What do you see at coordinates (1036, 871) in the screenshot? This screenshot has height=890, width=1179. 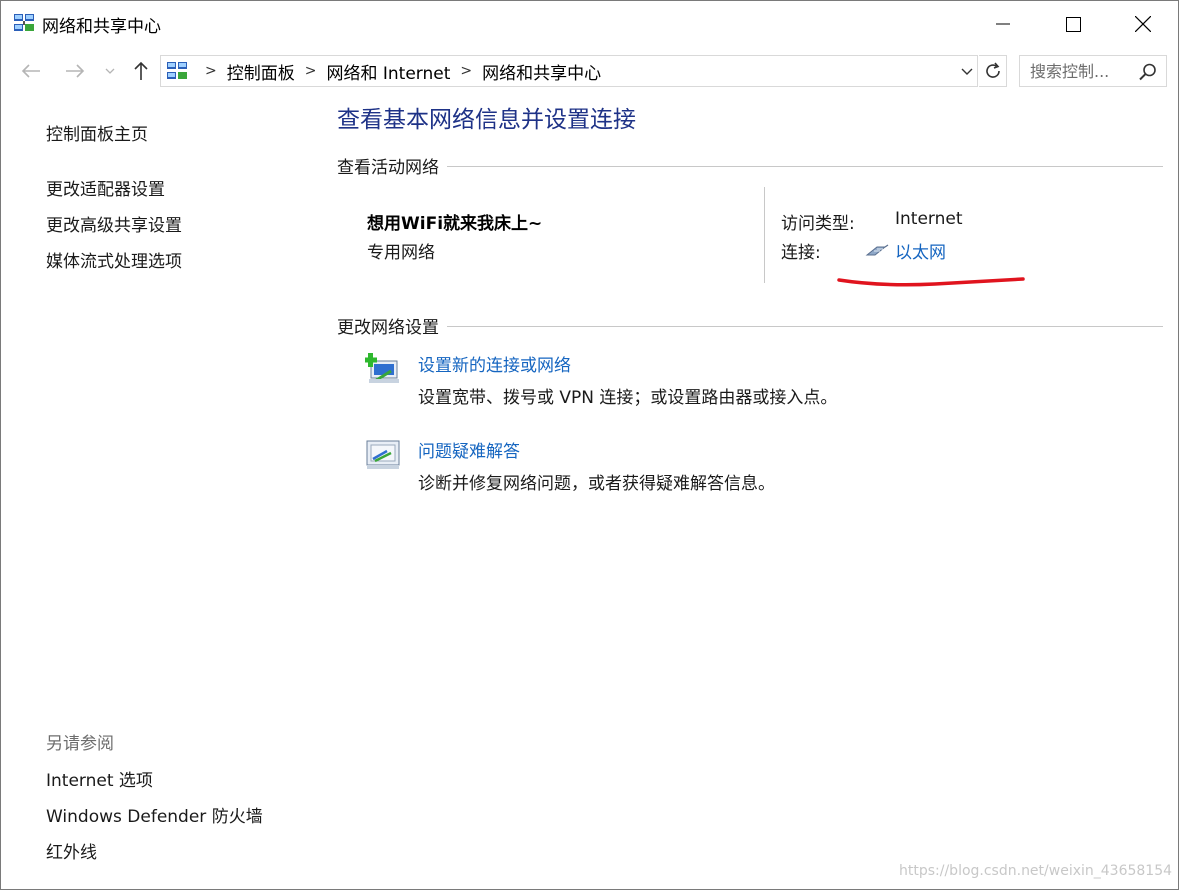 I see `watermark: https://blog.csdn.net/weixin_43658154` at bounding box center [1036, 871].